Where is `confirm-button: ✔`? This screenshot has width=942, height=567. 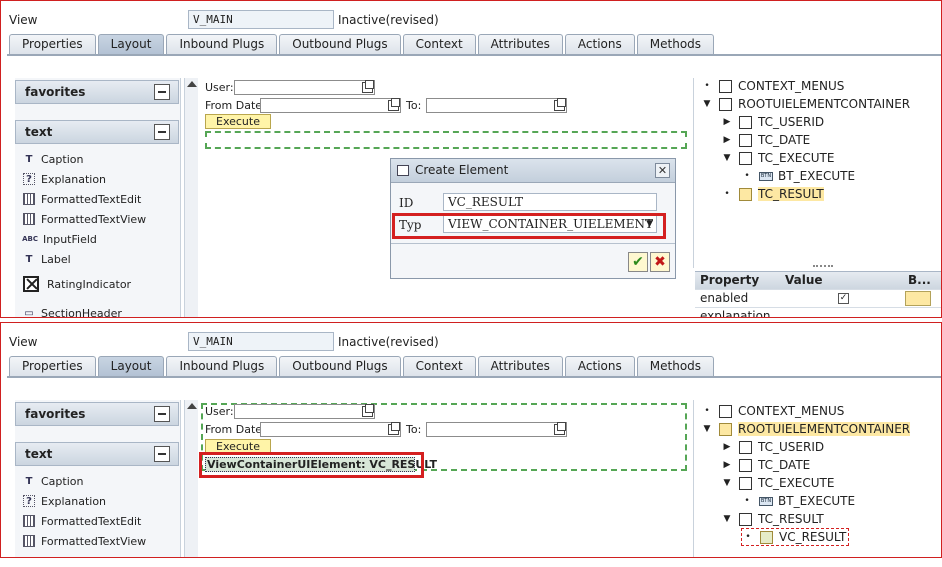 confirm-button: ✔ is located at coordinates (638, 262).